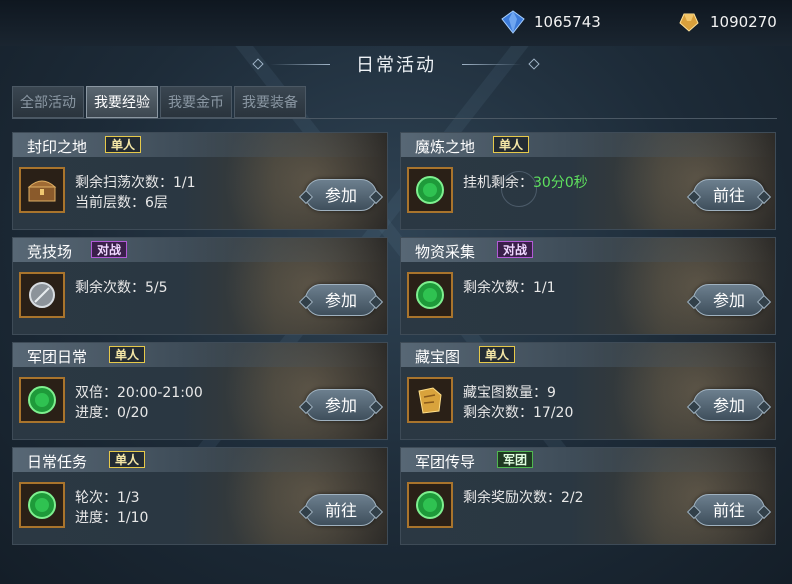 This screenshot has width=792, height=584. I want to click on info-line: 藏宝图数量：9, so click(509, 393).